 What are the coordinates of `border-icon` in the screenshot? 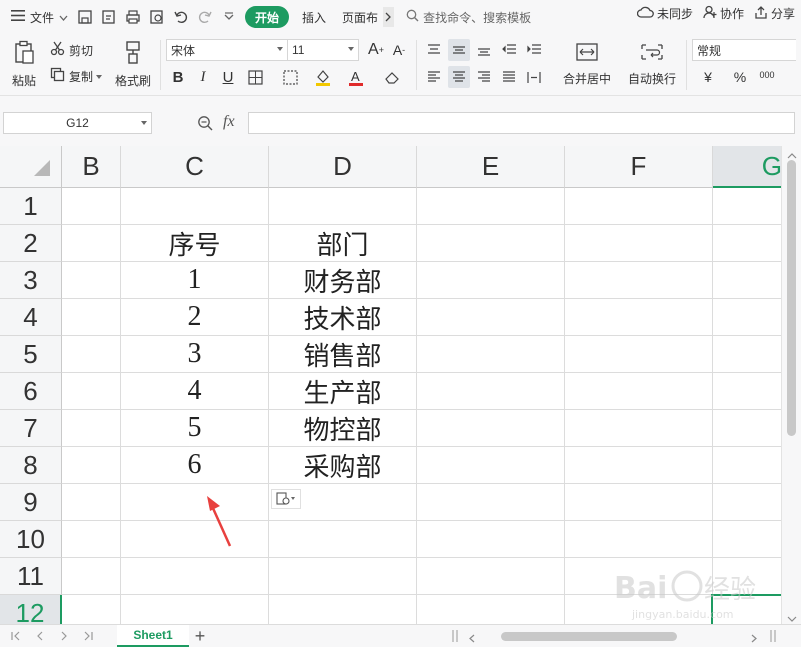 It's located at (255, 77).